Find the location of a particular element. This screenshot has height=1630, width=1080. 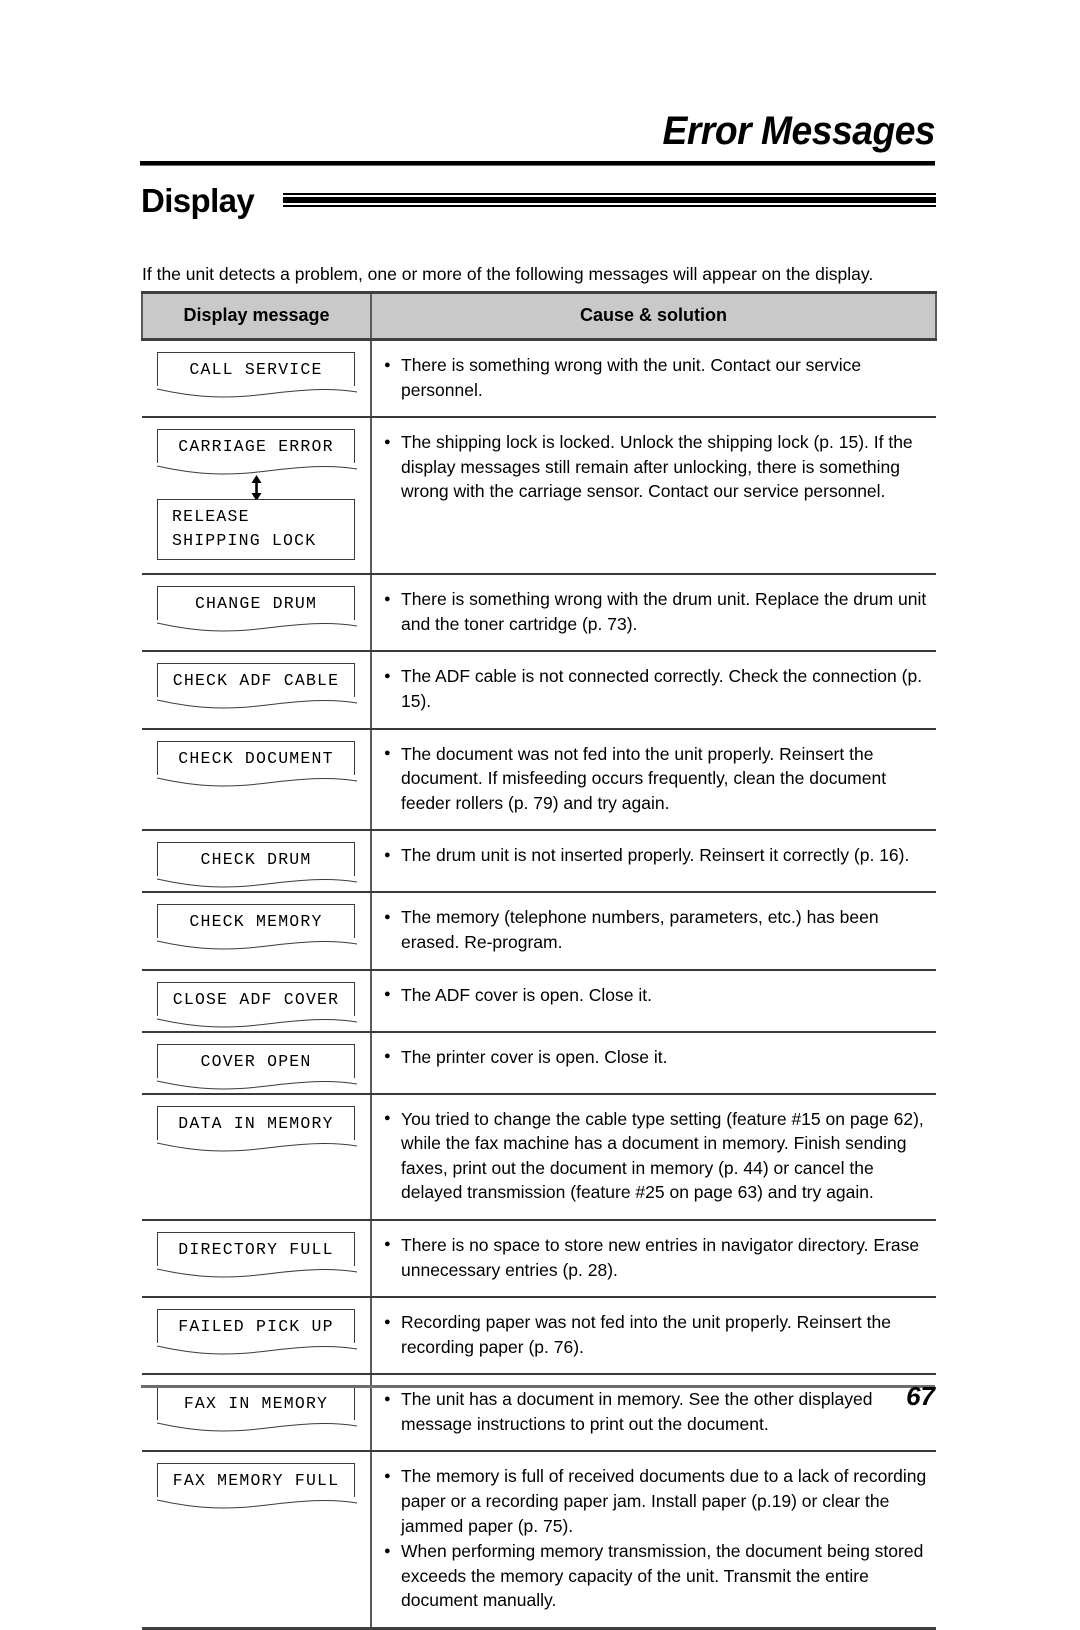

lcd-group: CHECK DRUM is located at coordinates (256, 865).